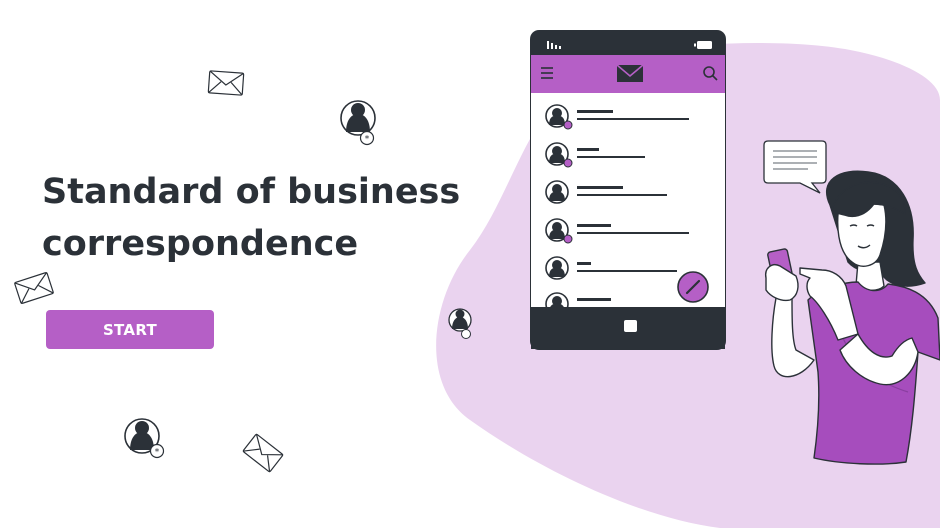 Image resolution: width=940 pixels, height=528 pixels. I want to click on page-title-line-2: correspondence, so click(200, 244).